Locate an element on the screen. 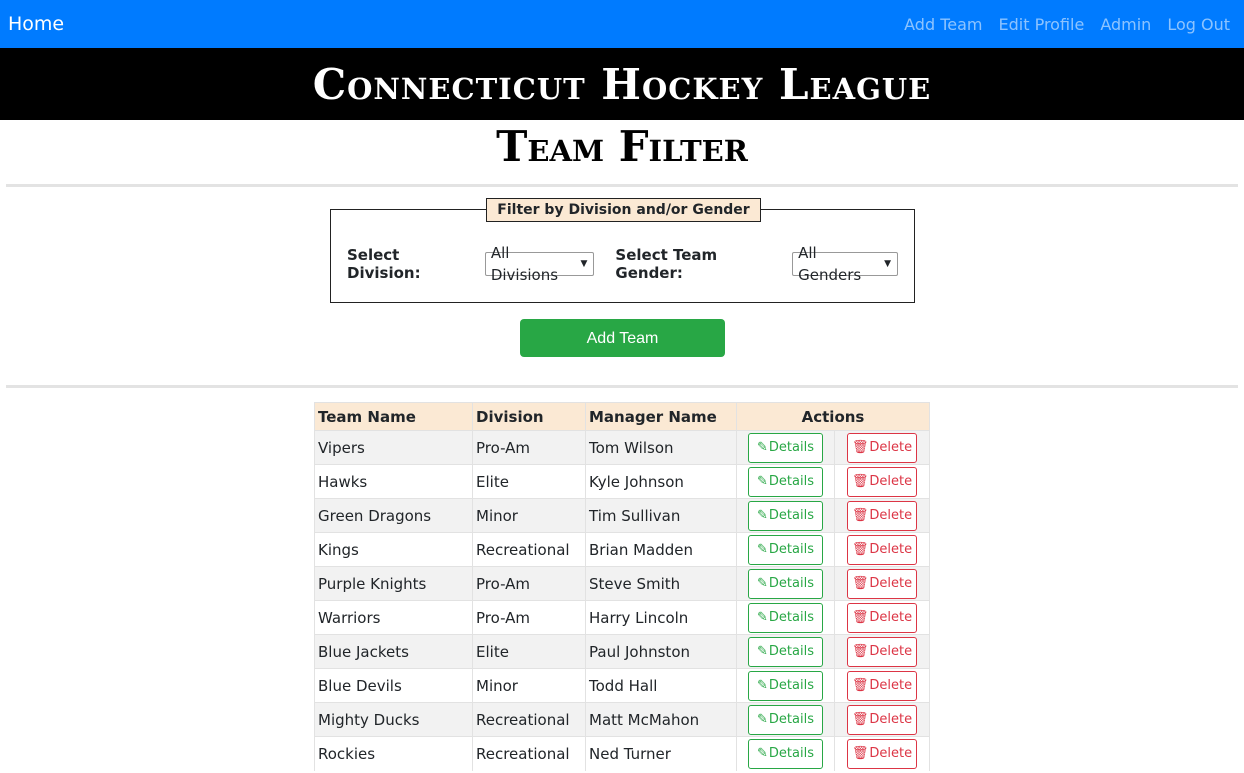 This screenshot has height=773, width=1244. team-name-cell: Blue Jackets is located at coordinates (393, 651).